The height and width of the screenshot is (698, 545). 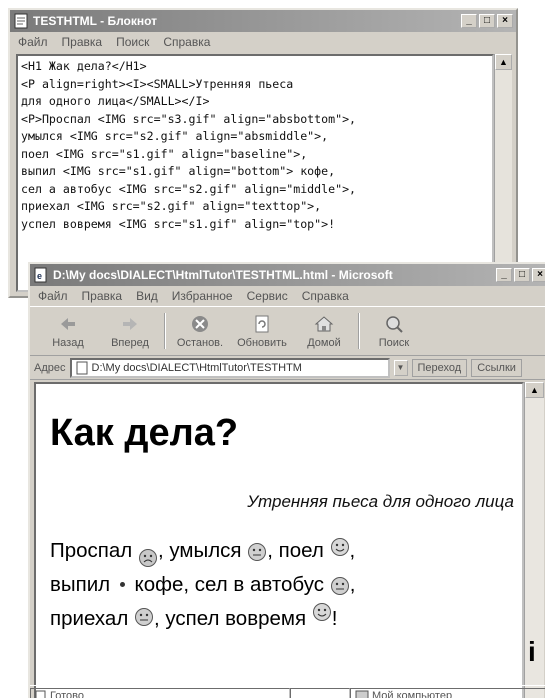 I want to click on notepad-scrollbar: ▲, so click(x=503, y=173).